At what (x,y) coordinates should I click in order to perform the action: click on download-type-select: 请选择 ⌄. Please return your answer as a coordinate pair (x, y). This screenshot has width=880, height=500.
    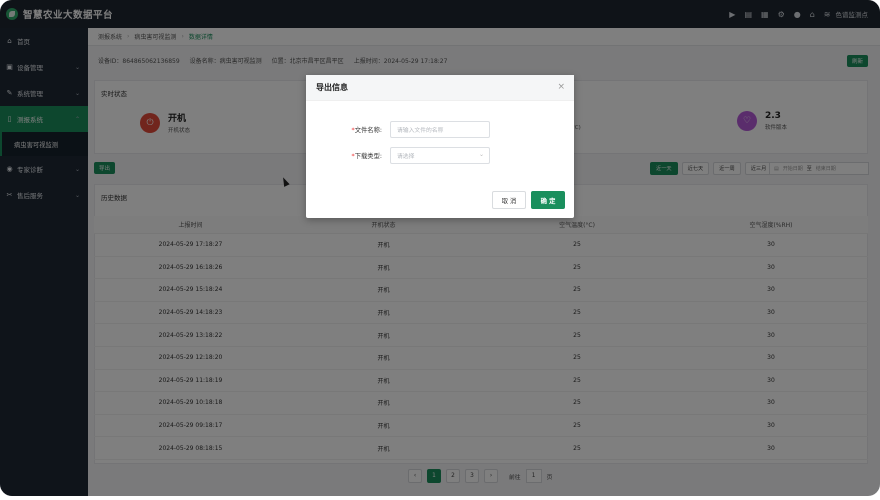
    Looking at the image, I should click on (440, 155).